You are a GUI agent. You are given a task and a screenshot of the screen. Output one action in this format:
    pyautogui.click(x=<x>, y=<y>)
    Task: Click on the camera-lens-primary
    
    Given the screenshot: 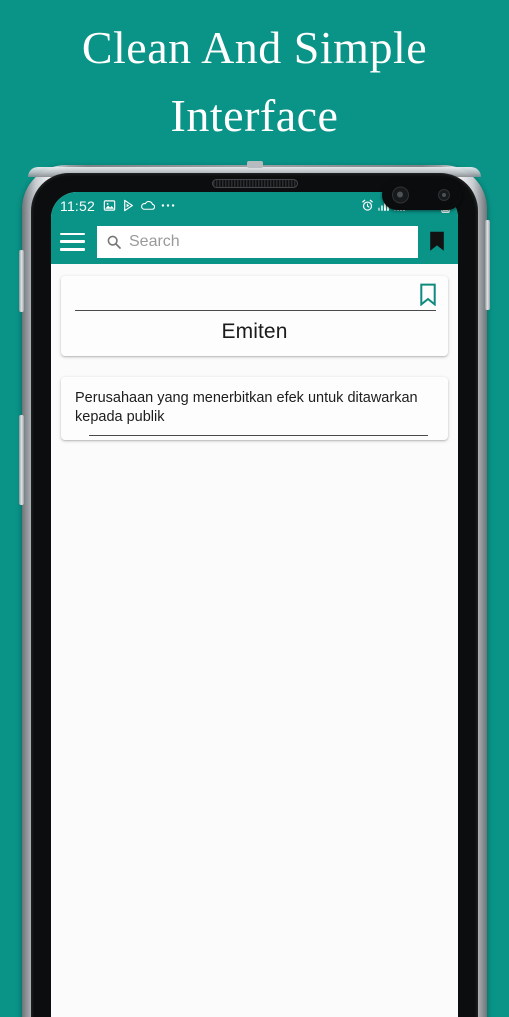 What is the action you would take?
    pyautogui.click(x=400, y=195)
    